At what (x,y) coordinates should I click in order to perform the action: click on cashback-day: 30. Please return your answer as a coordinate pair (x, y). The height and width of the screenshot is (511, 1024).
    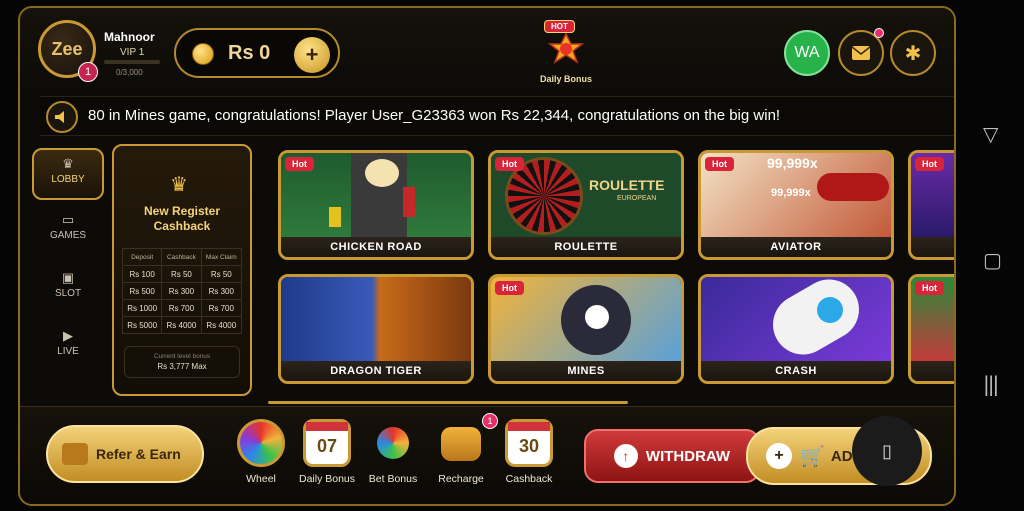
    Looking at the image, I should click on (529, 445).